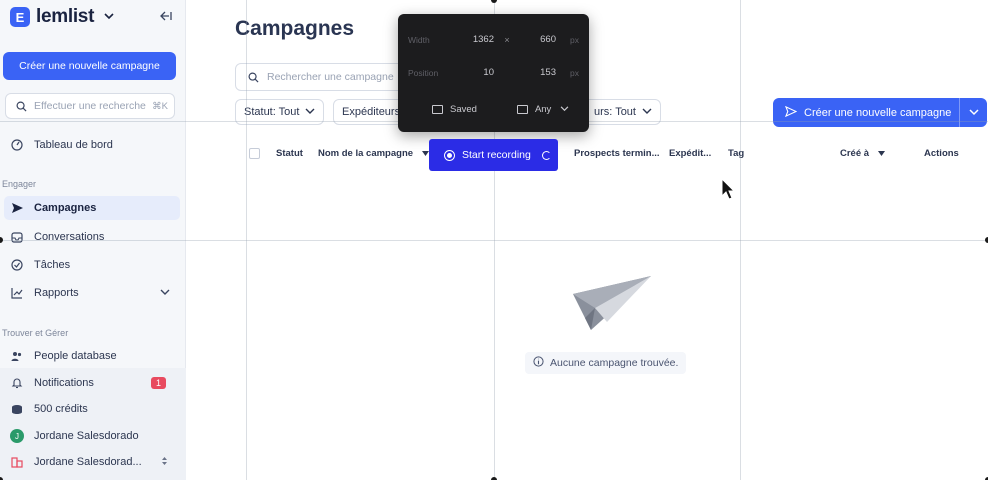 This screenshot has width=988, height=480. What do you see at coordinates (92, 265) in the screenshot?
I see `sidebar-item-tasks: Tâches` at bounding box center [92, 265].